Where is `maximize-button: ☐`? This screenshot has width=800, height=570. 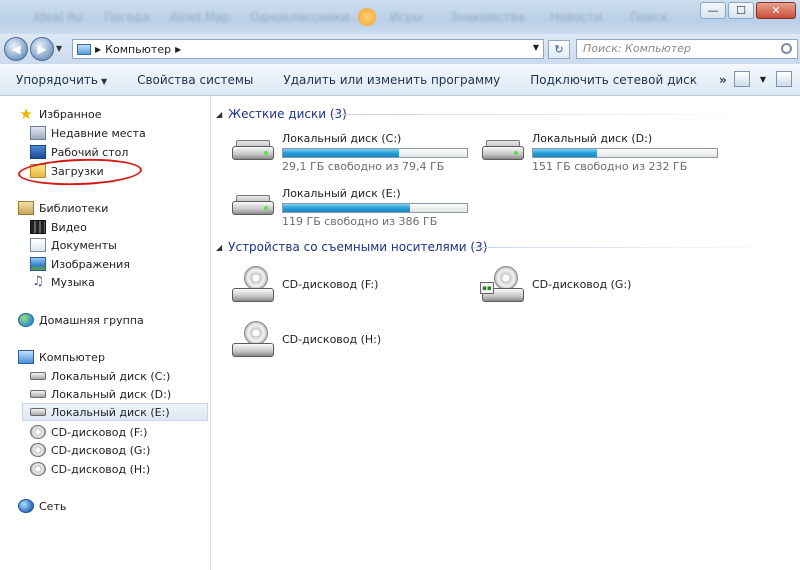
maximize-button: ☐ is located at coordinates (741, 10).